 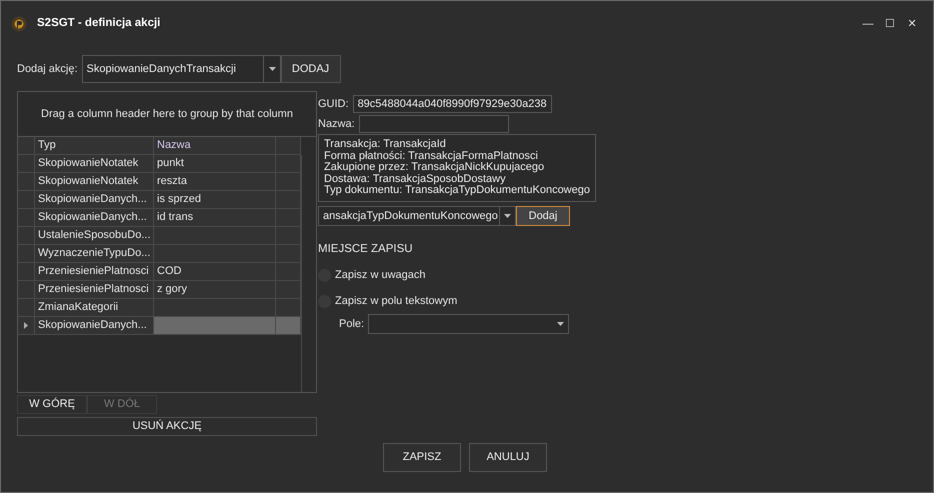 I want to click on column-header: Typ, so click(x=94, y=146).